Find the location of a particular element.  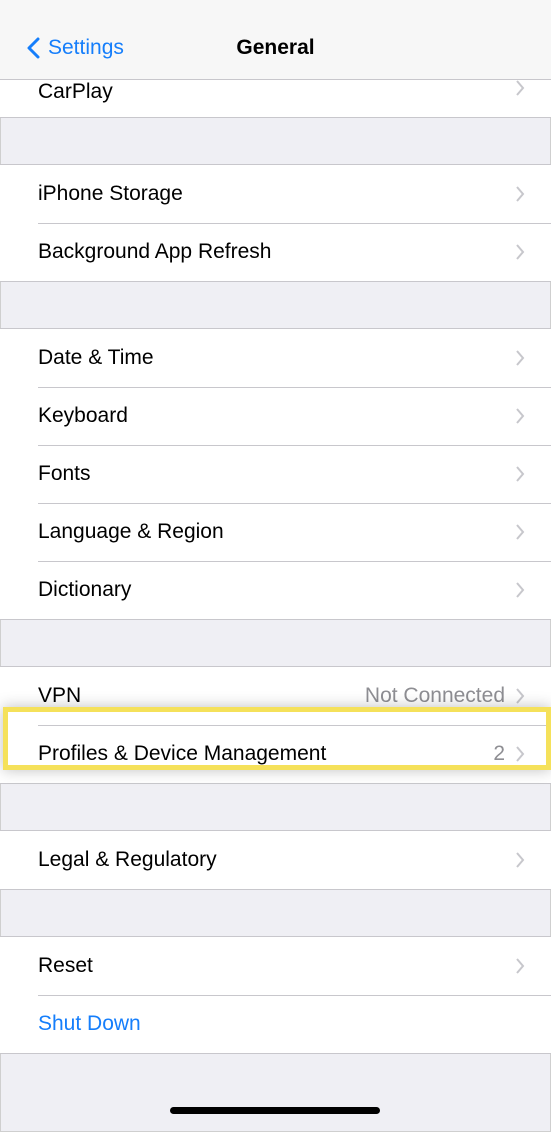

row-vpn: VPN Not Connected is located at coordinates (275, 696).